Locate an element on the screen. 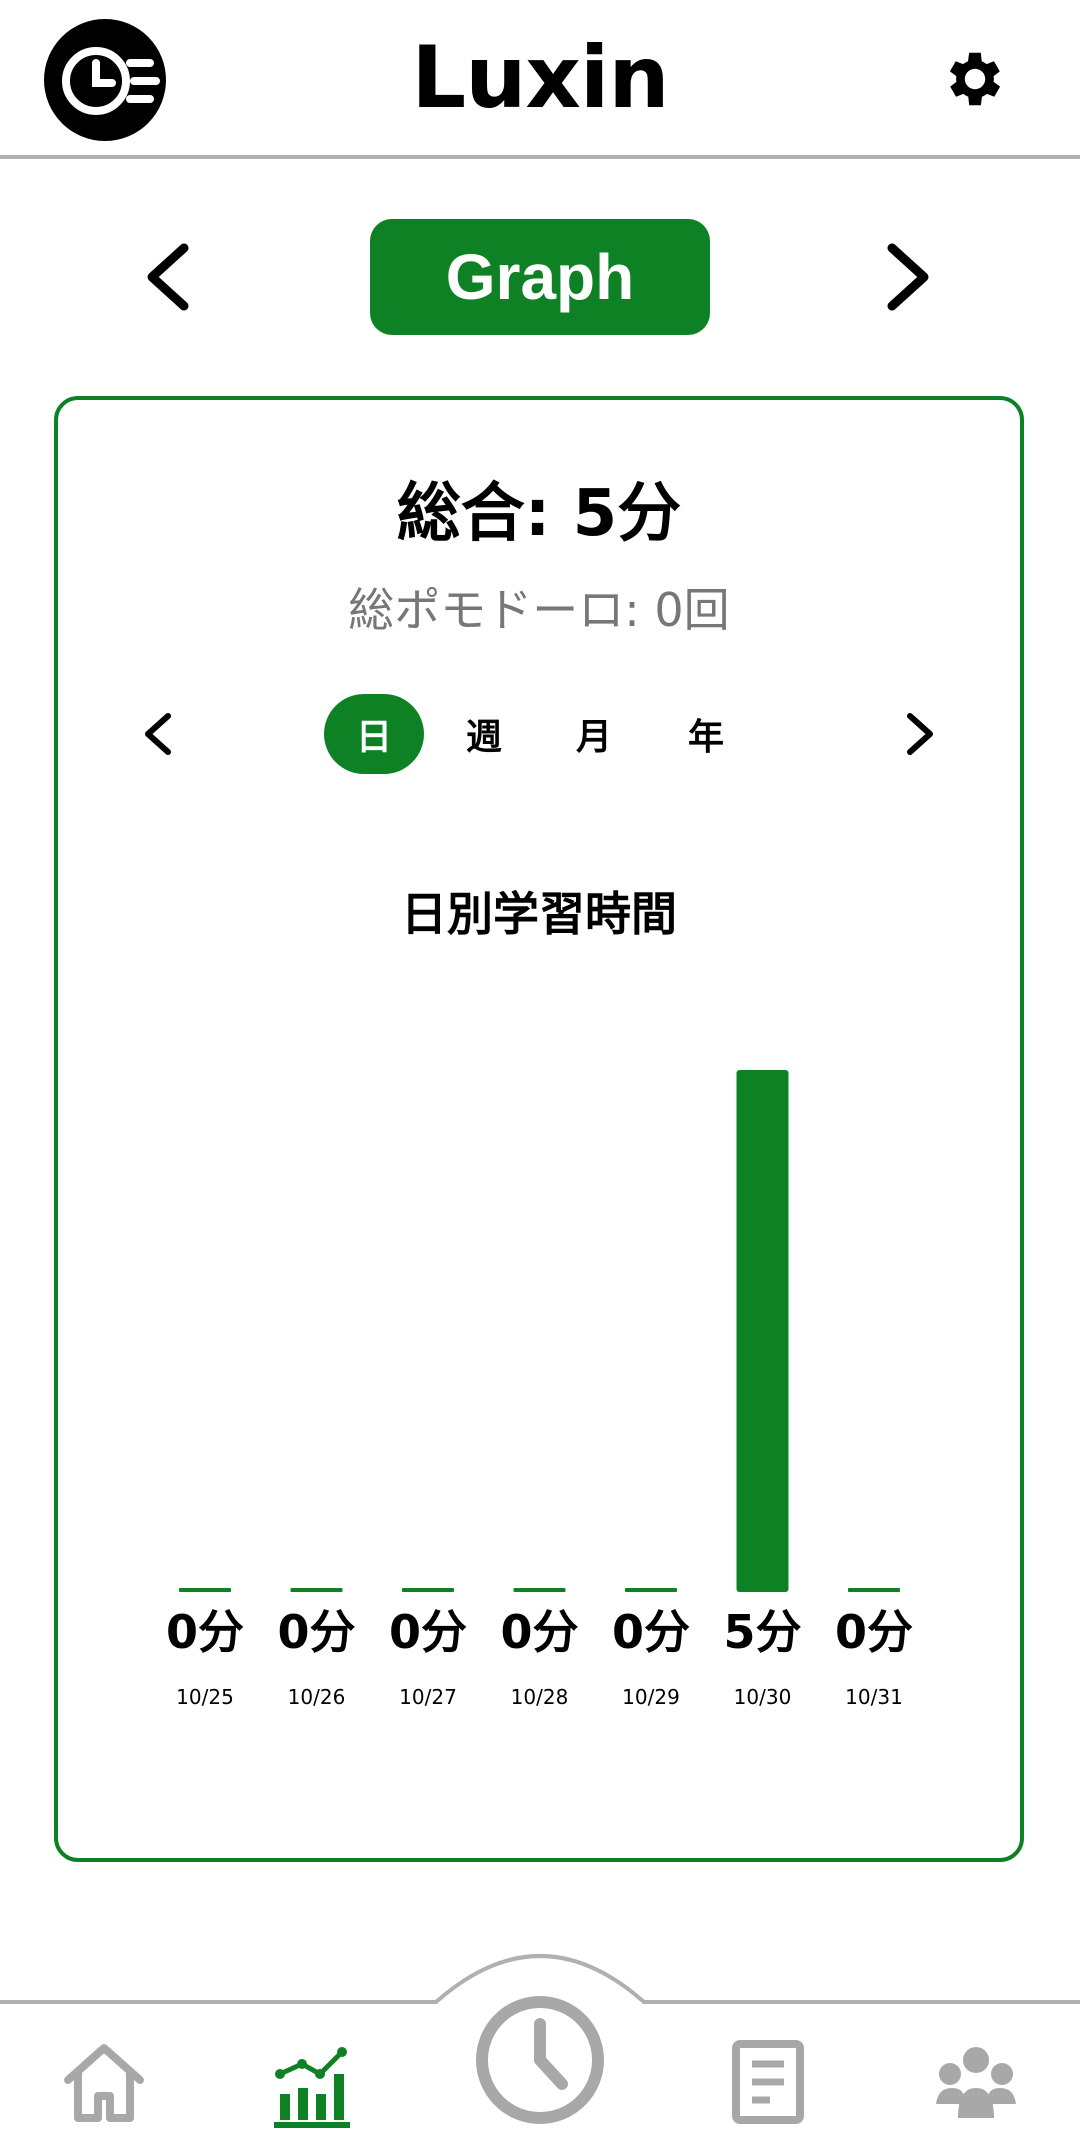  bar-date-label: 10/29 is located at coordinates (651, 1697).